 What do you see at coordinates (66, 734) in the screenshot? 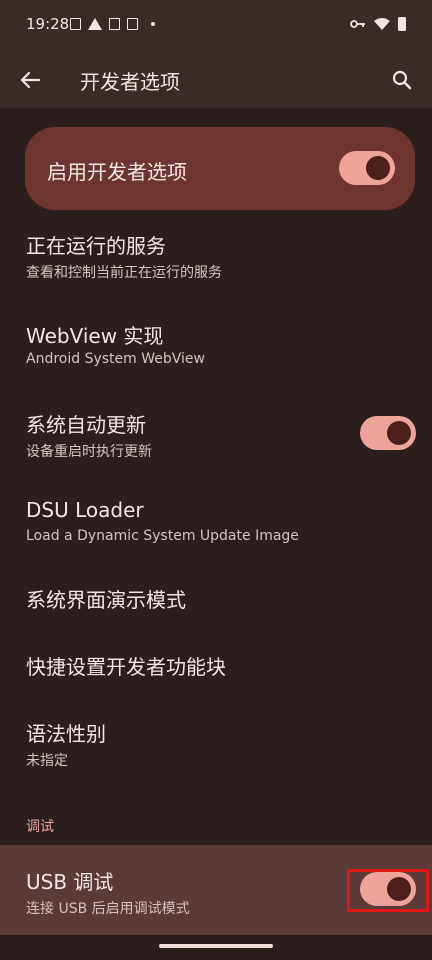
I see `setting-title: 语法性别` at bounding box center [66, 734].